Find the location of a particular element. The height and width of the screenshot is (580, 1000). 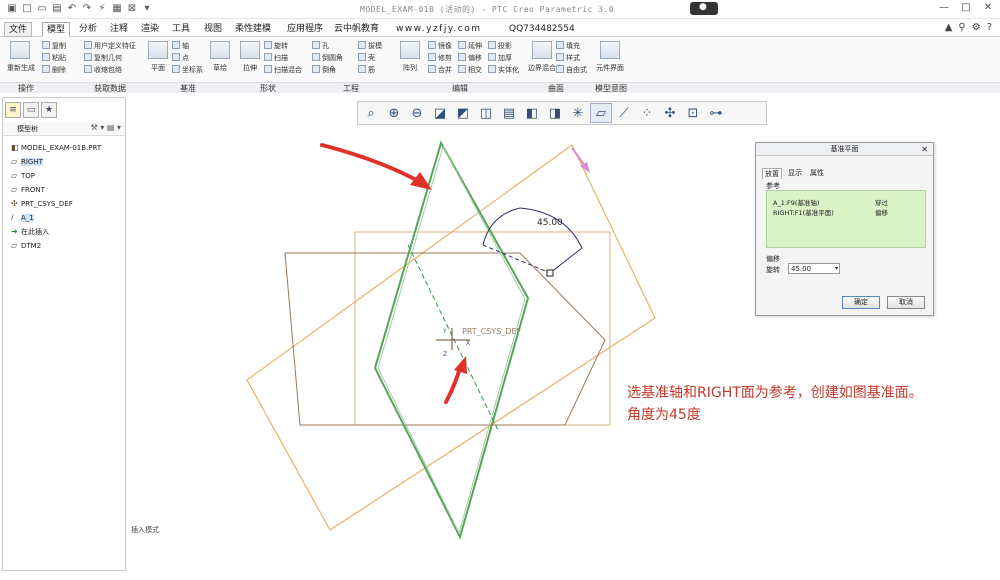

tab-annotate: 注释 is located at coordinates (119, 29).